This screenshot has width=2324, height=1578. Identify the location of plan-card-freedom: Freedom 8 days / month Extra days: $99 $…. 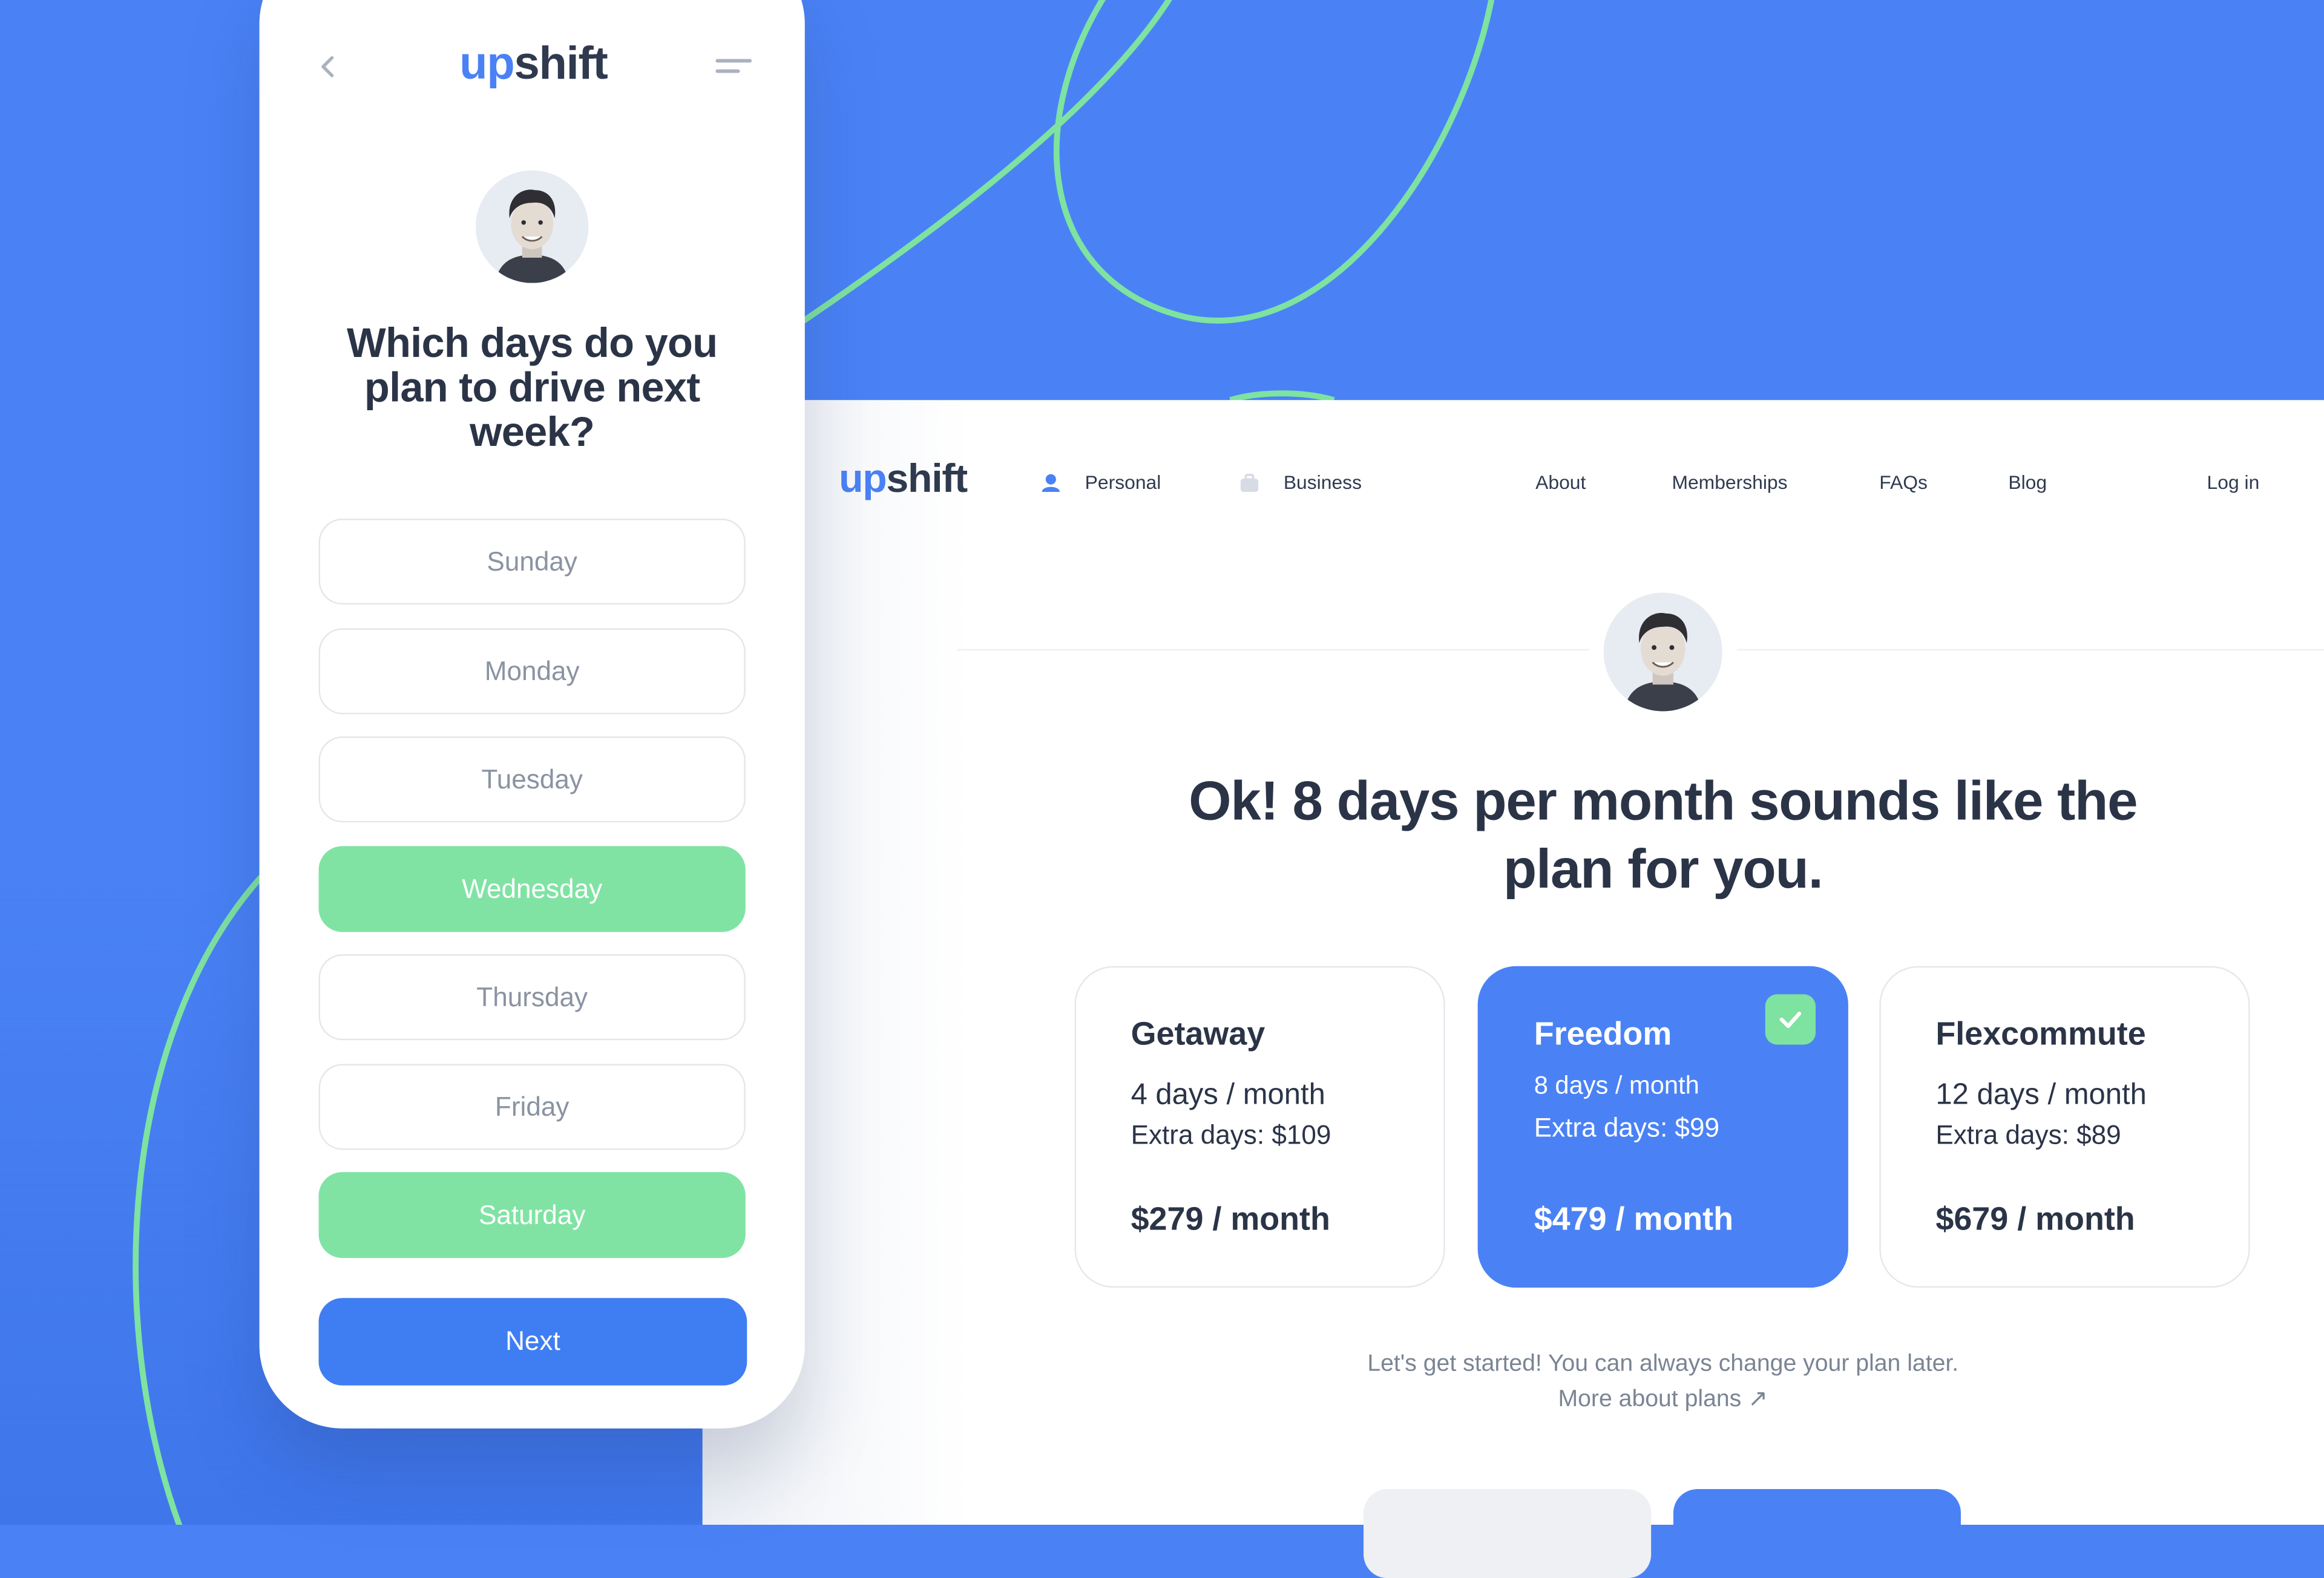
(1662, 1127).